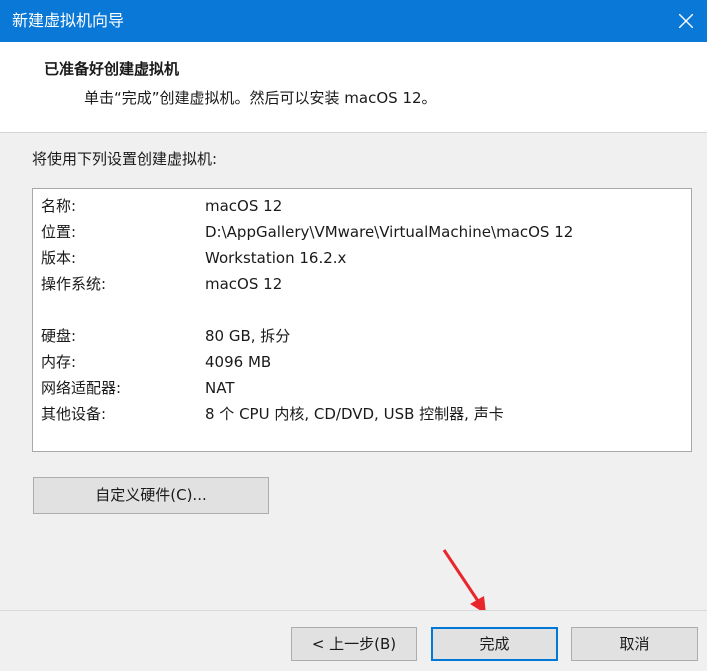 This screenshot has width=707, height=671. What do you see at coordinates (59, 206) in the screenshot?
I see `setting-key: 名称:` at bounding box center [59, 206].